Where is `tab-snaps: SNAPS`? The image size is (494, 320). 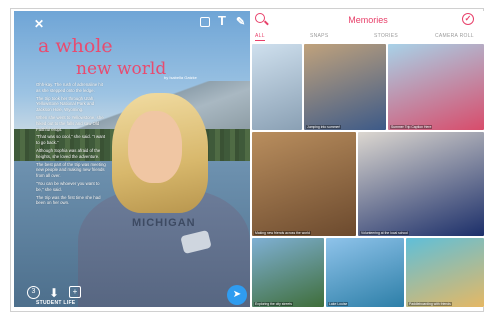 tab-snaps: SNAPS is located at coordinates (319, 36).